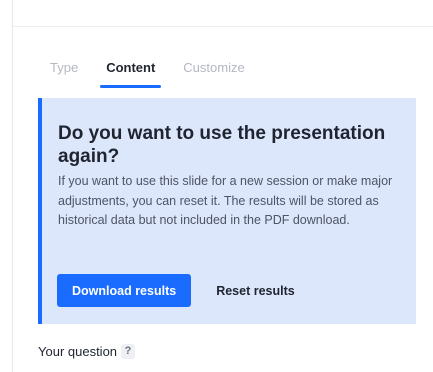 The width and height of the screenshot is (433, 372). I want to click on tab-content: Content, so click(131, 74).